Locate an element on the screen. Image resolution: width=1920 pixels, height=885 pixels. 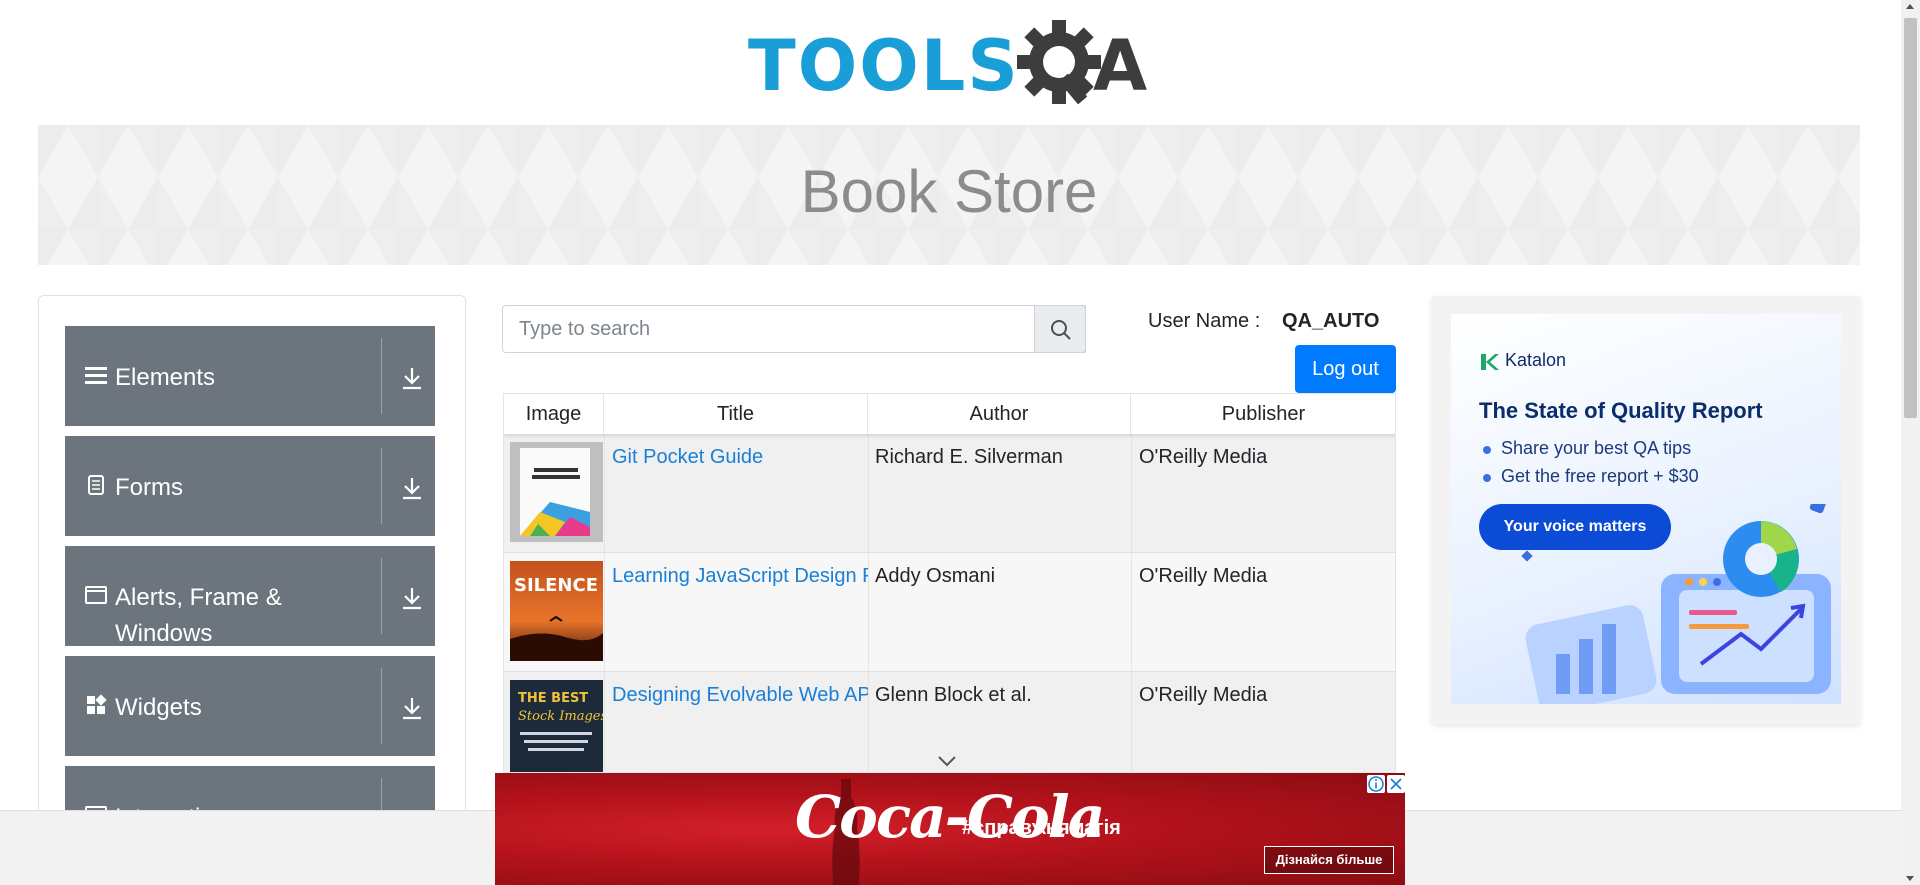
sidebar-group-widgets: Widgets is located at coordinates (250, 706).